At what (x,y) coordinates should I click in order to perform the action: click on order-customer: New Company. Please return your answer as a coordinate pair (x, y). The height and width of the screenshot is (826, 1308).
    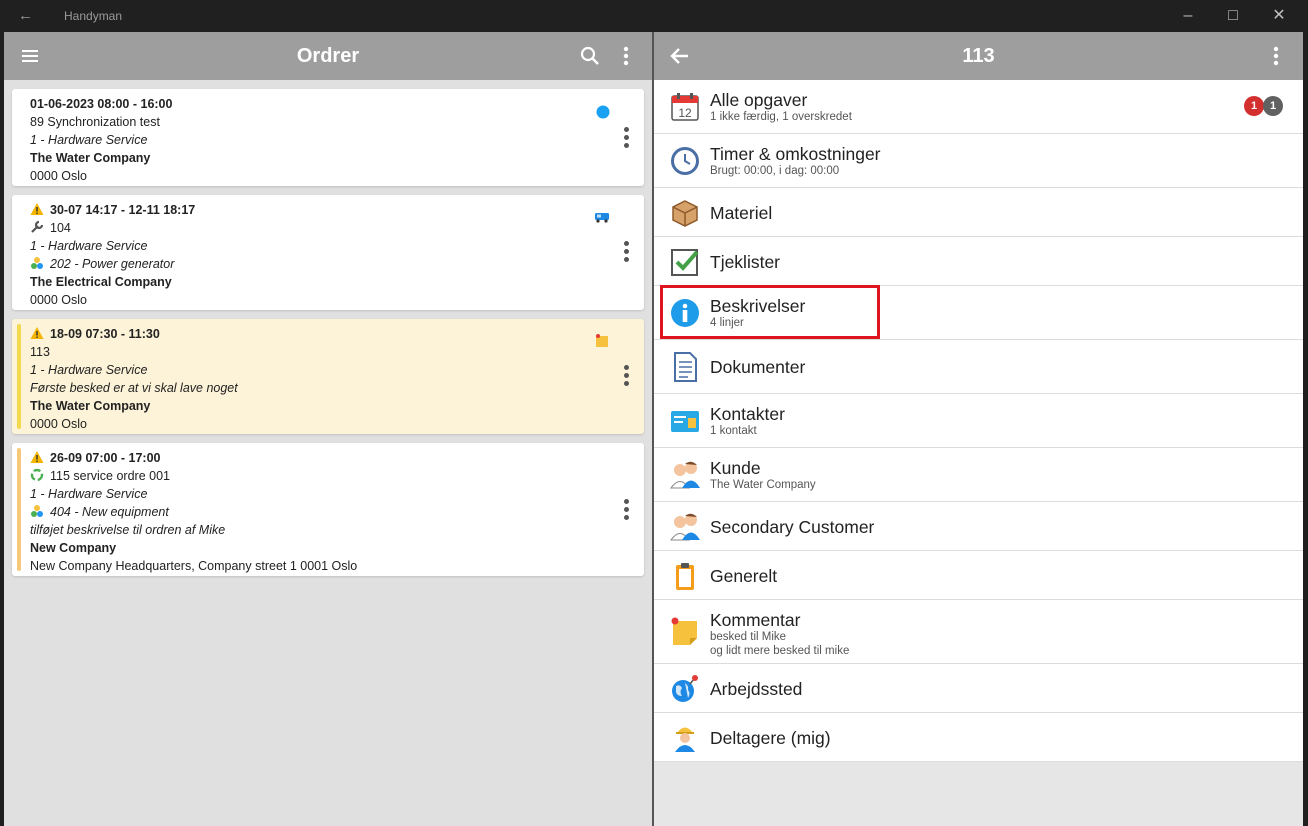
    Looking at the image, I should click on (73, 548).